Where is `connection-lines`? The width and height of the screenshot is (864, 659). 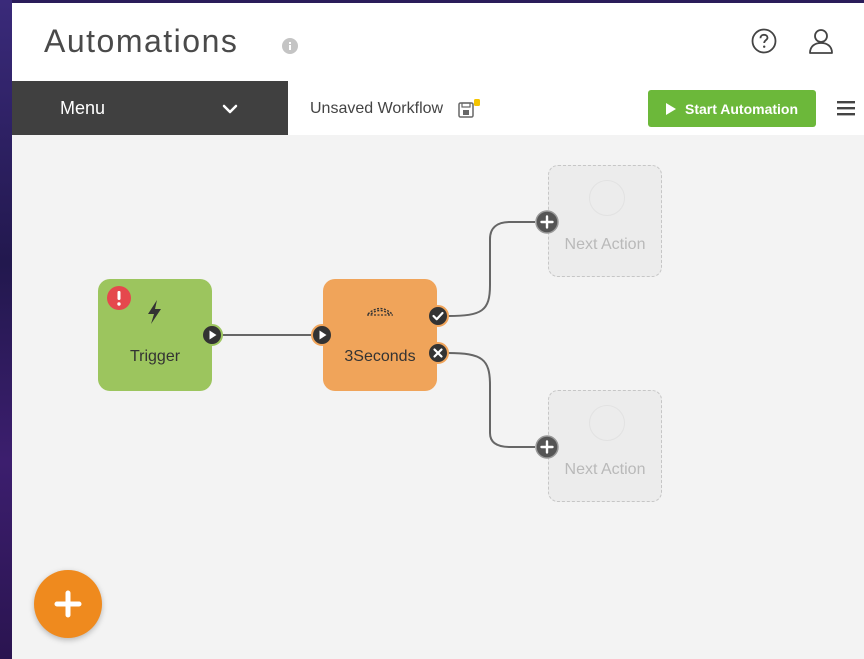
connection-lines is located at coordinates (378, 334).